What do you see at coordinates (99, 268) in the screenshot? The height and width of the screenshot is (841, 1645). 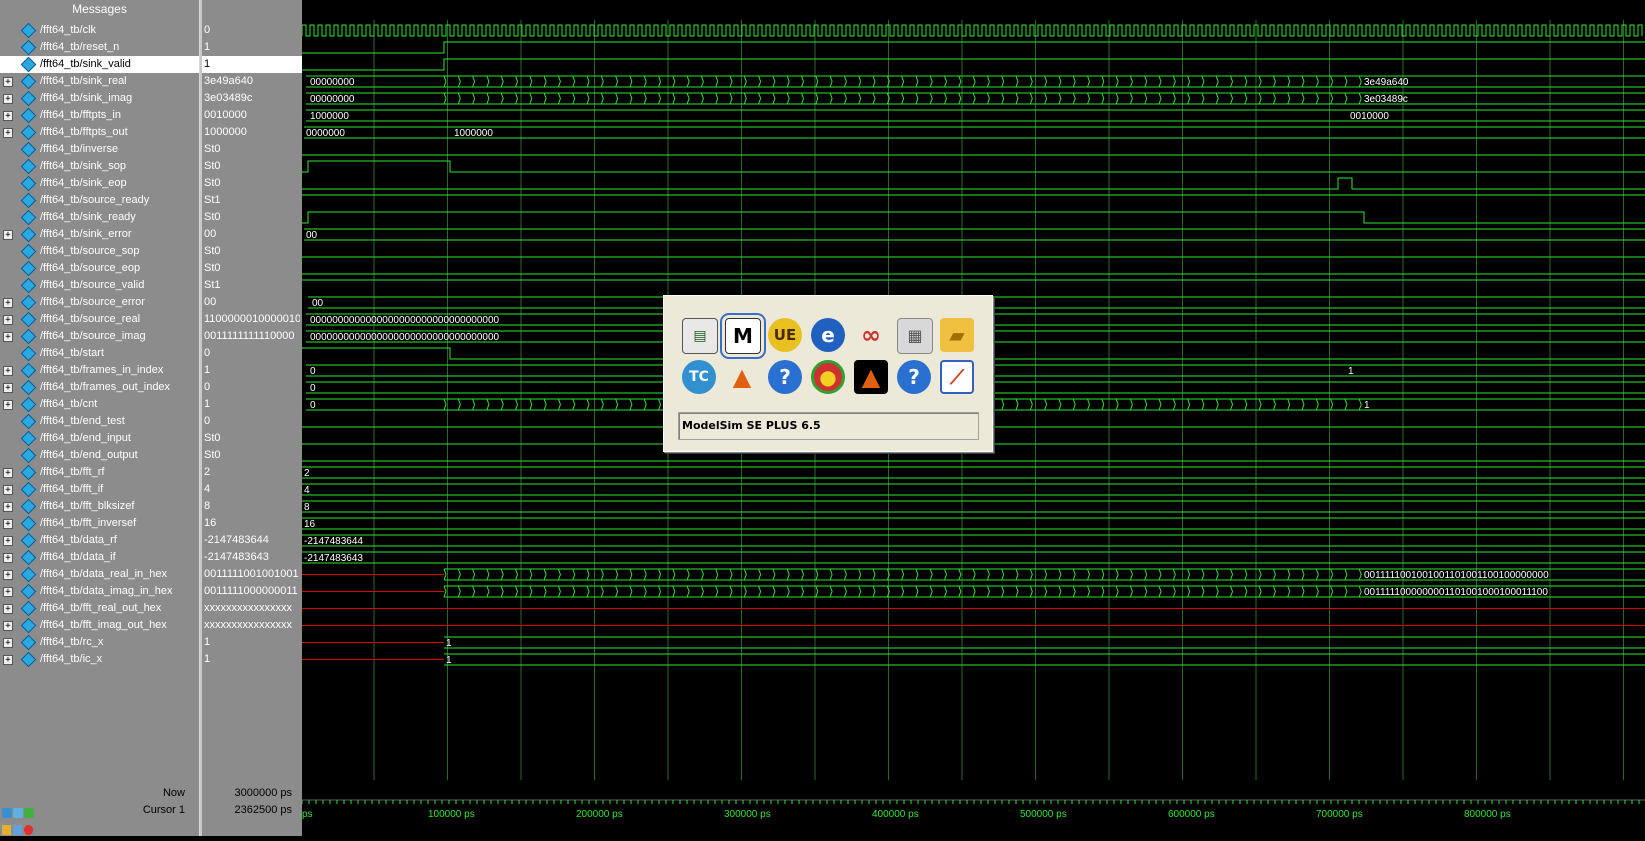 I see `signal-row: /fft64_tb/source_eop` at bounding box center [99, 268].